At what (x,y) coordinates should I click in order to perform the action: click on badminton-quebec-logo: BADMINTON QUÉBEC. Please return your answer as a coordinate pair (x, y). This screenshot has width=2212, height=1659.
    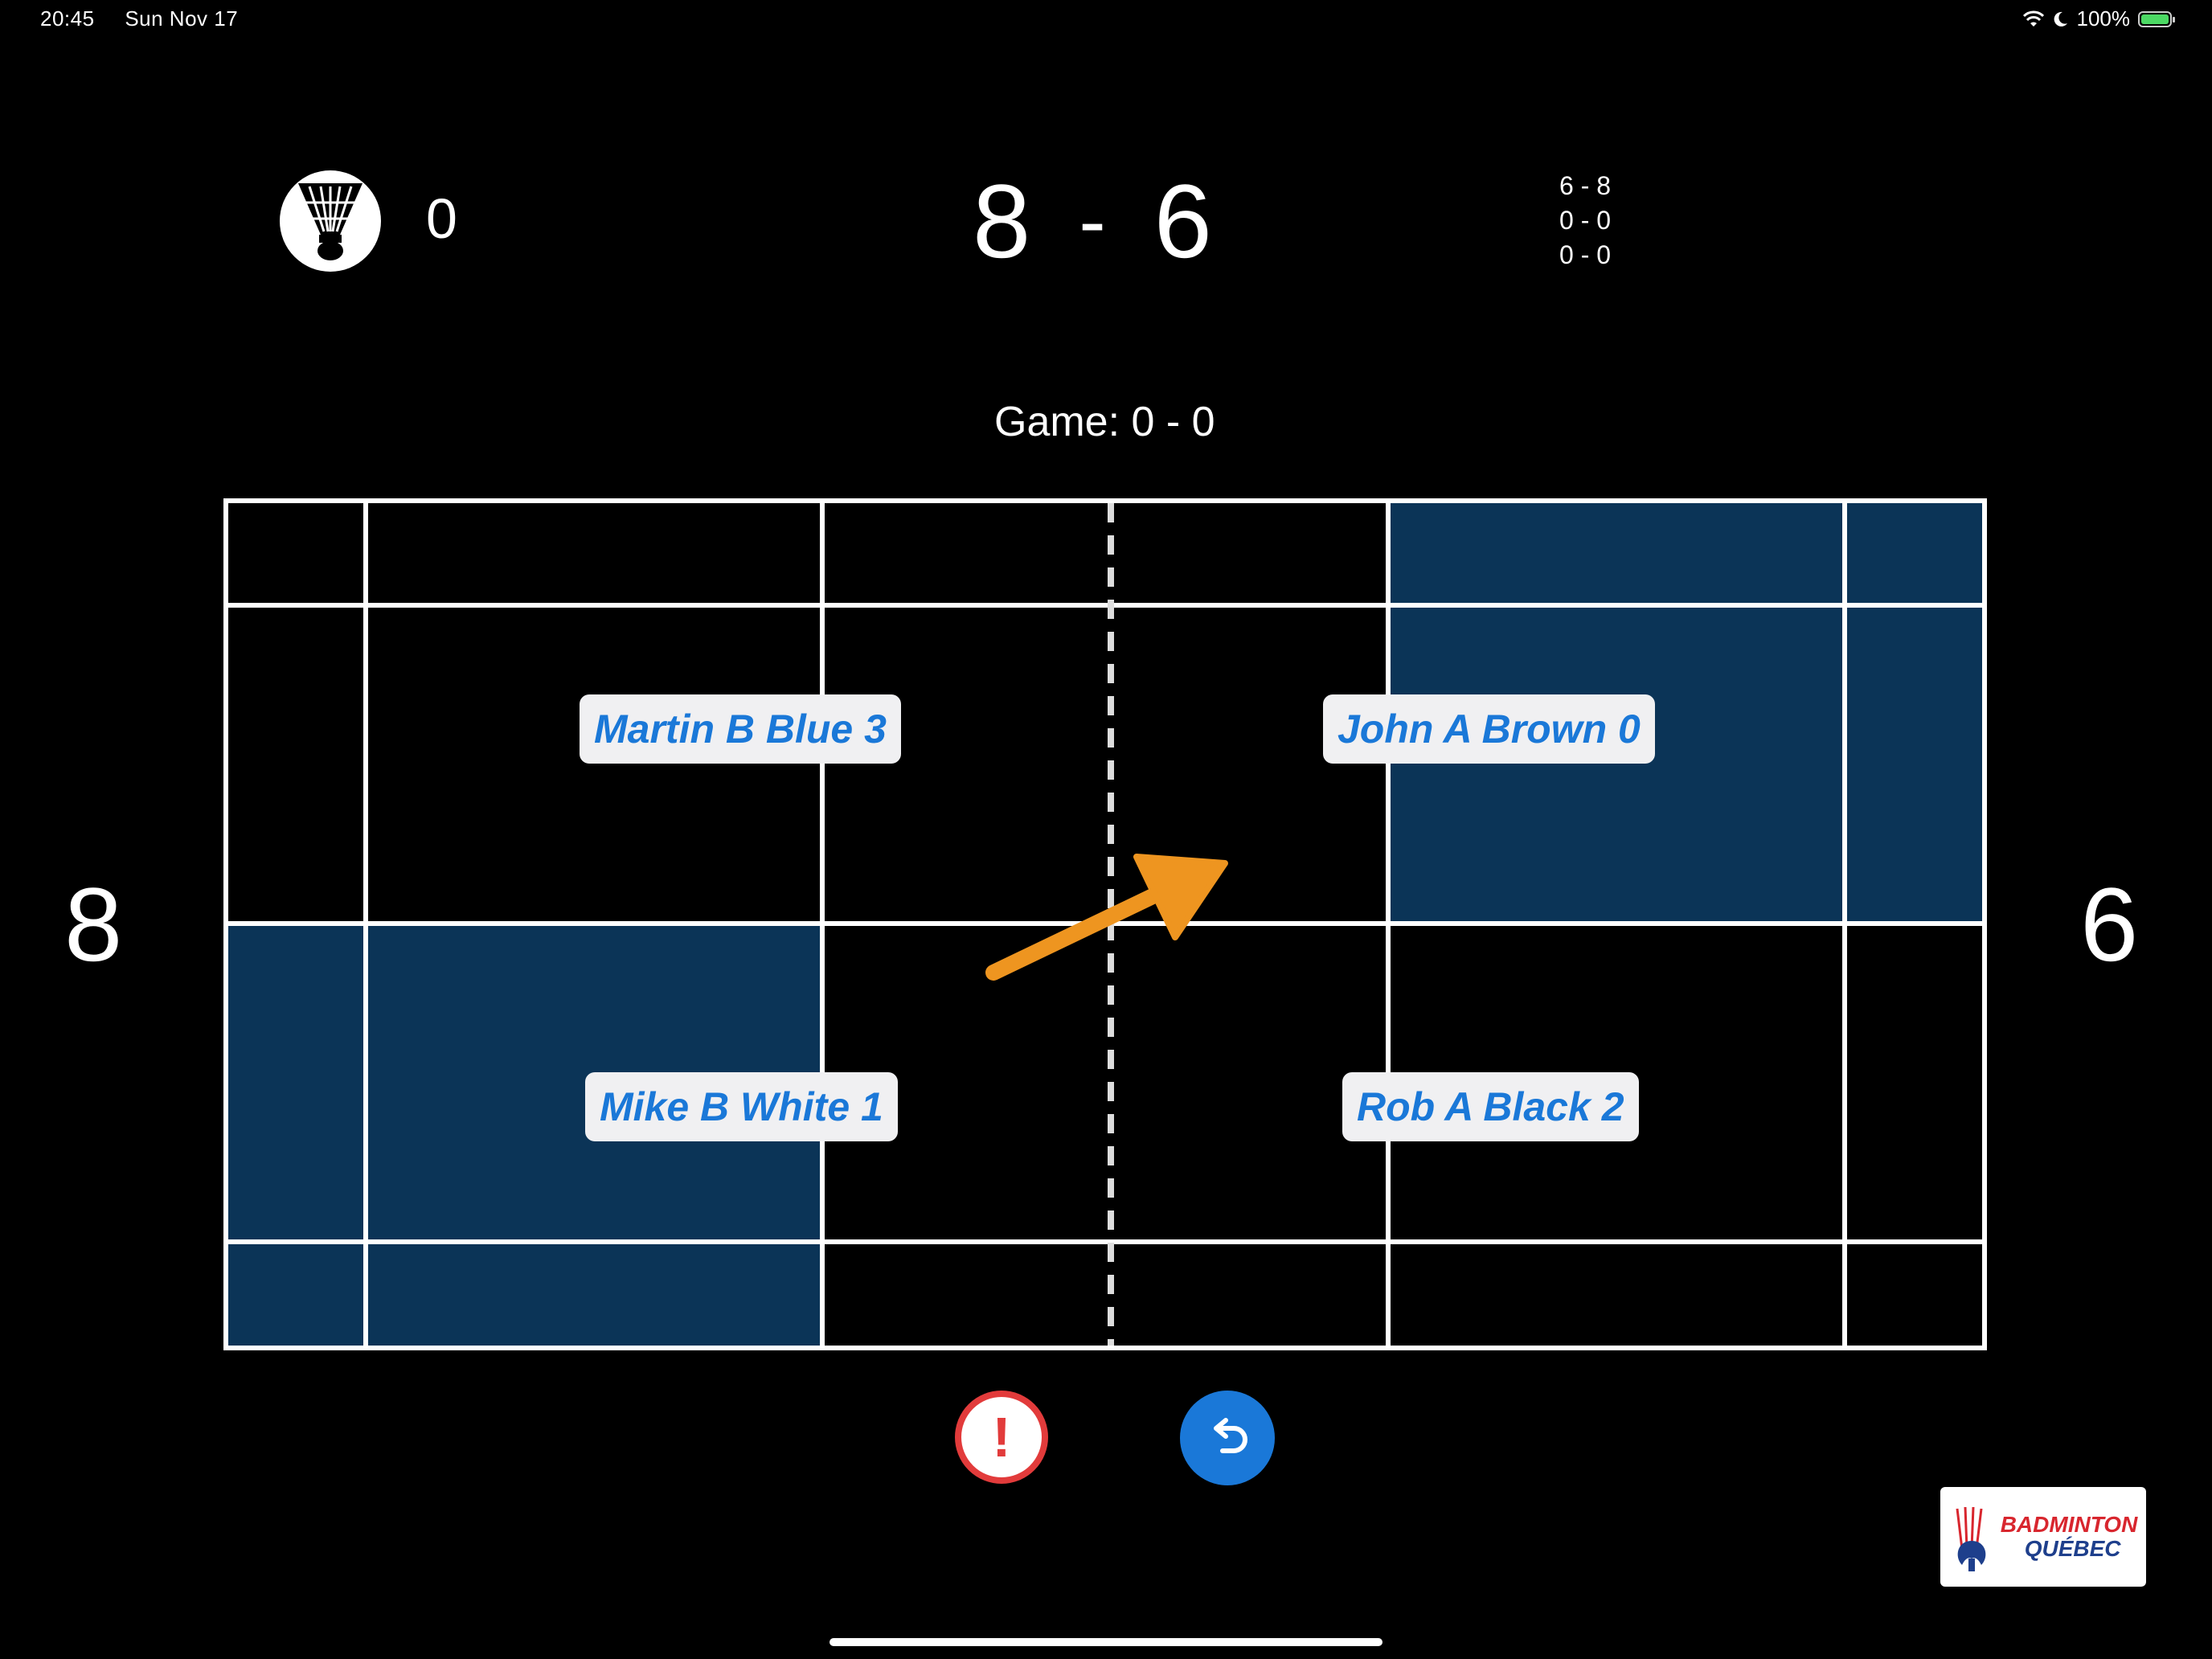
    Looking at the image, I should click on (2043, 1537).